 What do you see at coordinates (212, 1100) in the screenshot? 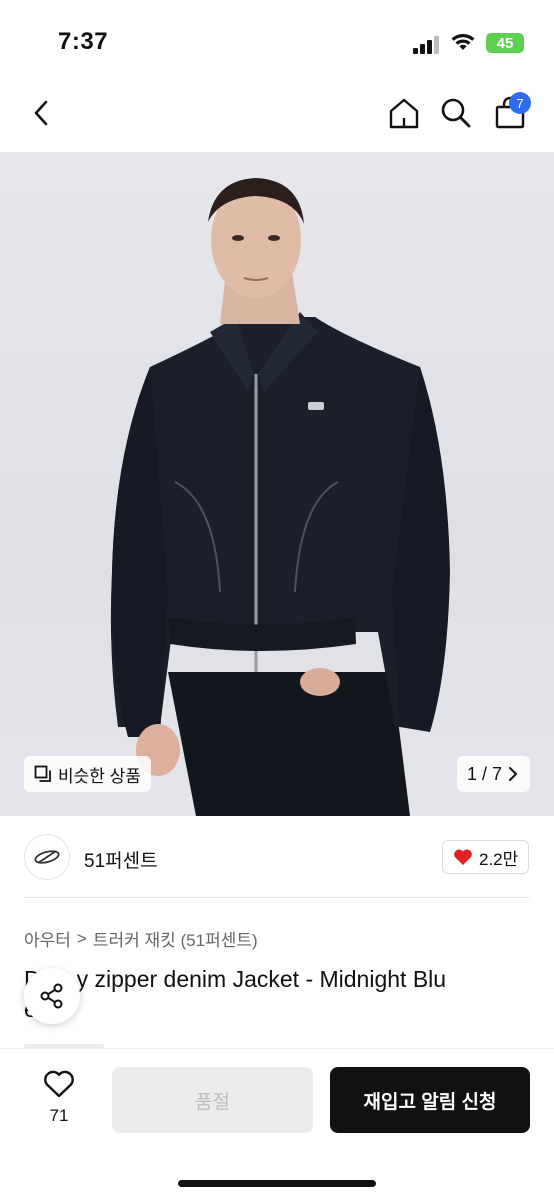
I see `soldout-button: 품절` at bounding box center [212, 1100].